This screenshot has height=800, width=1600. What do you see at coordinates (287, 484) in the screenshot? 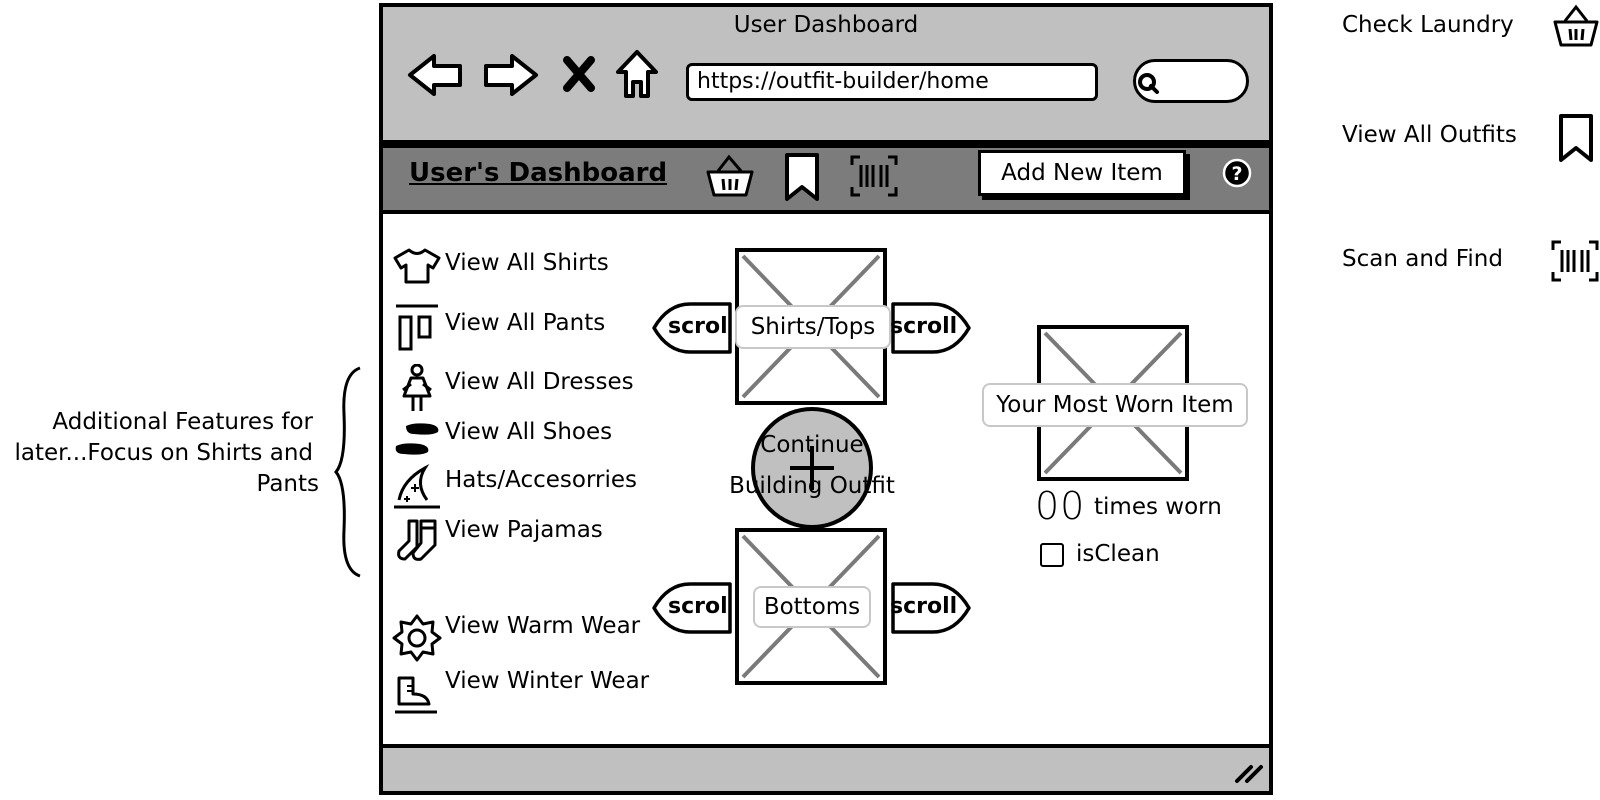
I see `annotation-line-3: Pants` at bounding box center [287, 484].